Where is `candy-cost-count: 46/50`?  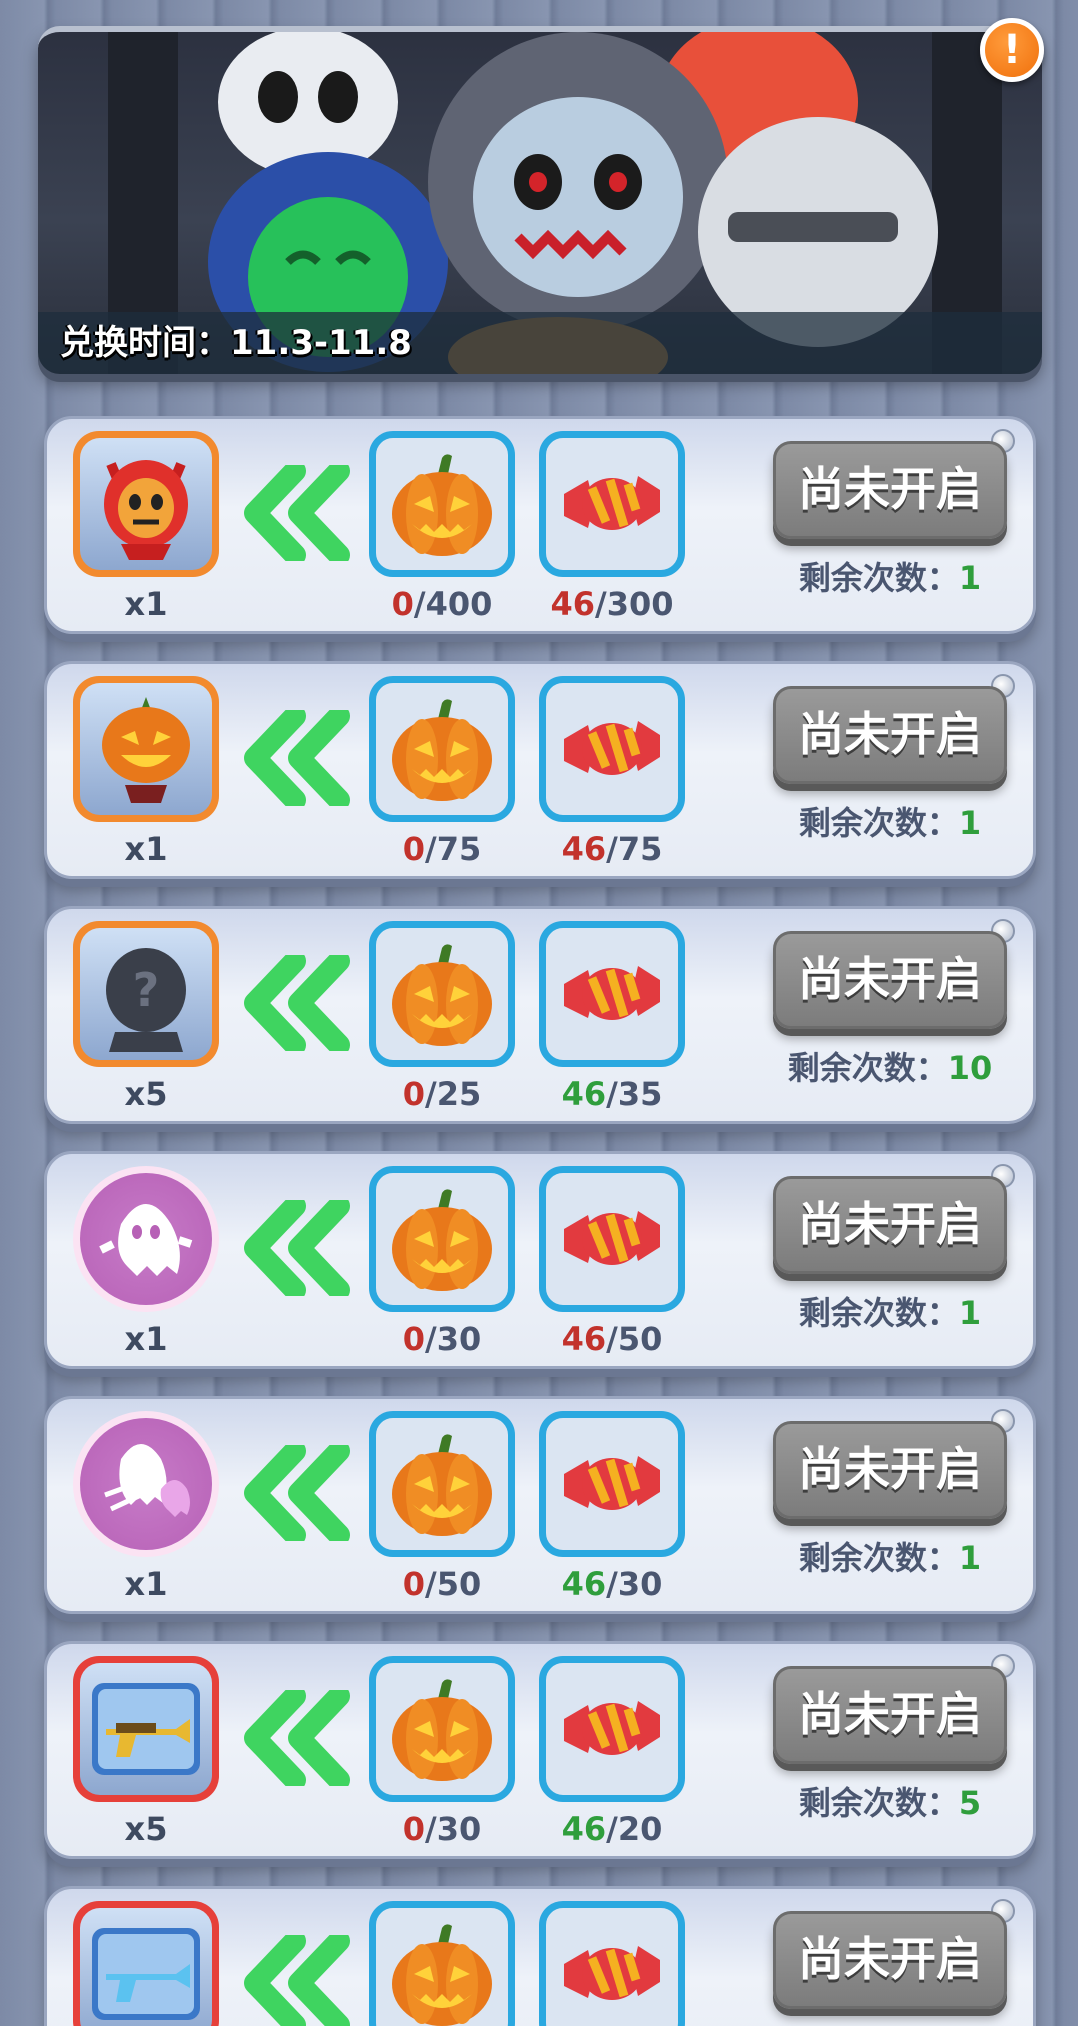
candy-cost-count: 46/50 is located at coordinates (612, 1339).